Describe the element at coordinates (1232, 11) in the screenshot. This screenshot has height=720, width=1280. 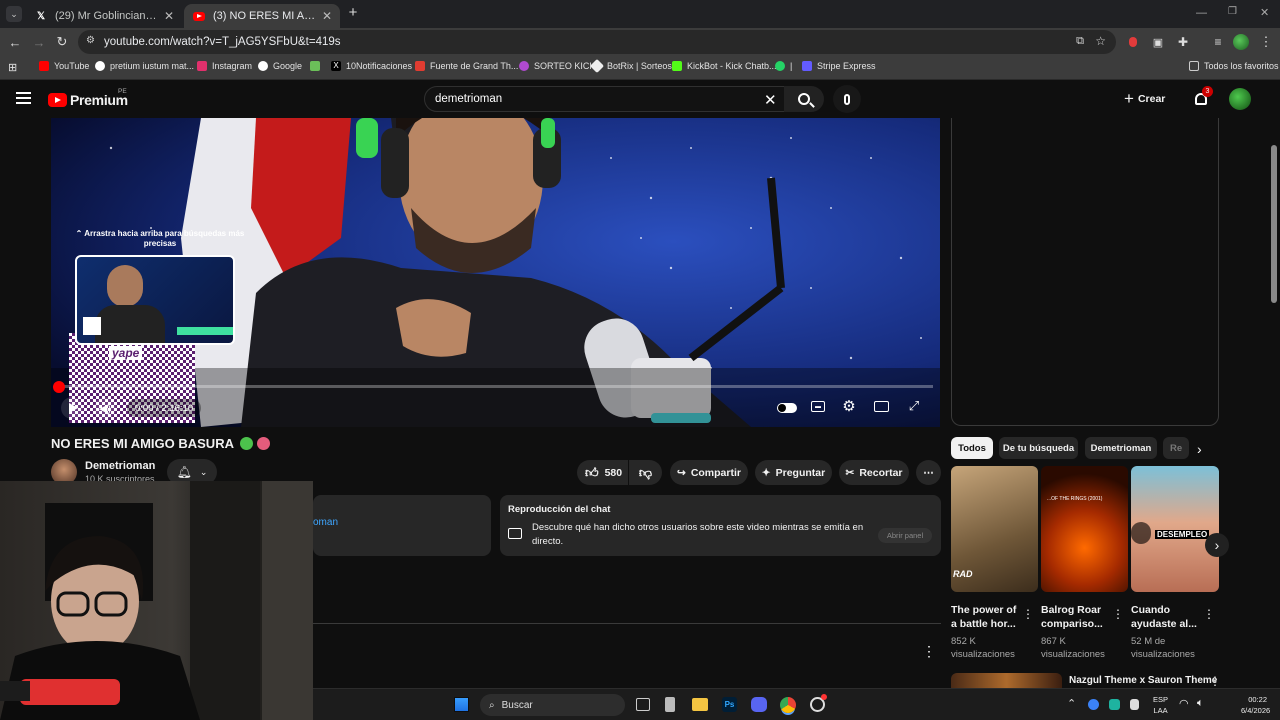
I see `maximize-icon: ❐` at that location.